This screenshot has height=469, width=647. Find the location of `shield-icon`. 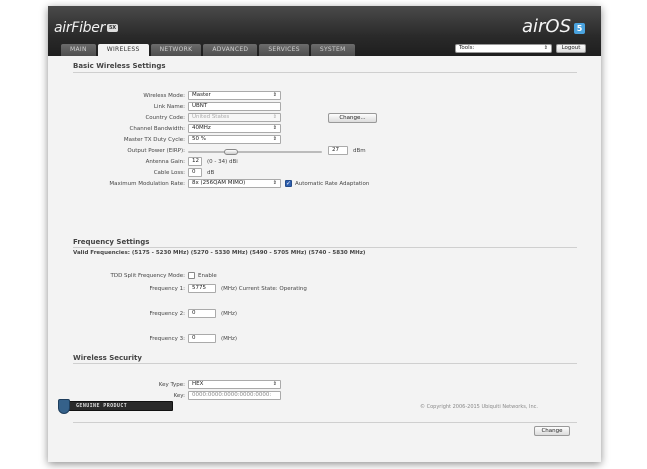

shield-icon is located at coordinates (64, 406).